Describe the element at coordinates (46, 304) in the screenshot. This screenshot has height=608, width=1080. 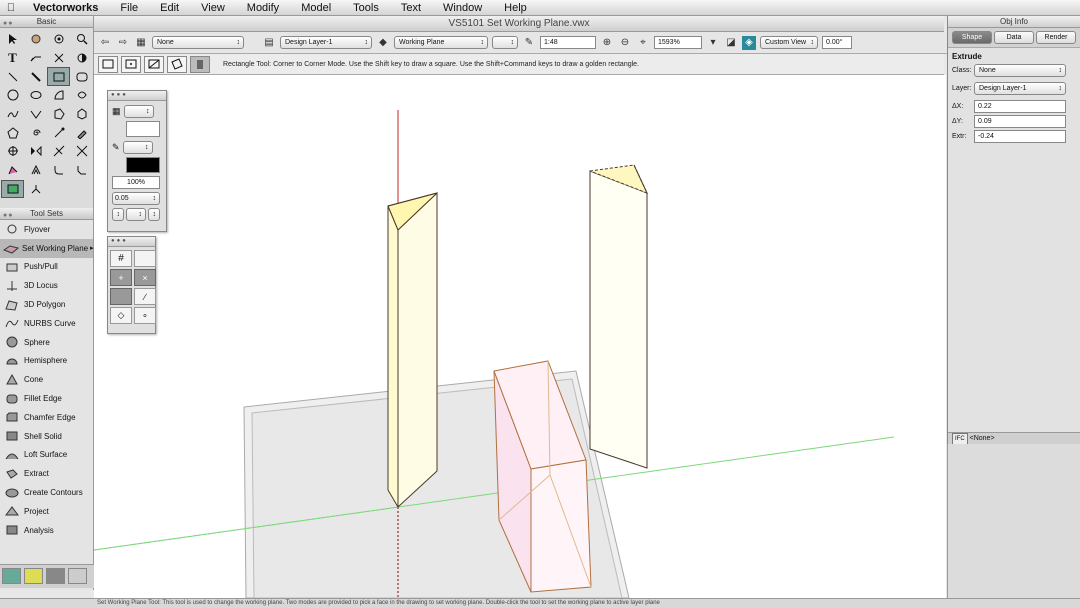
I see `tool-3d-polygon: 3D Polygon` at that location.